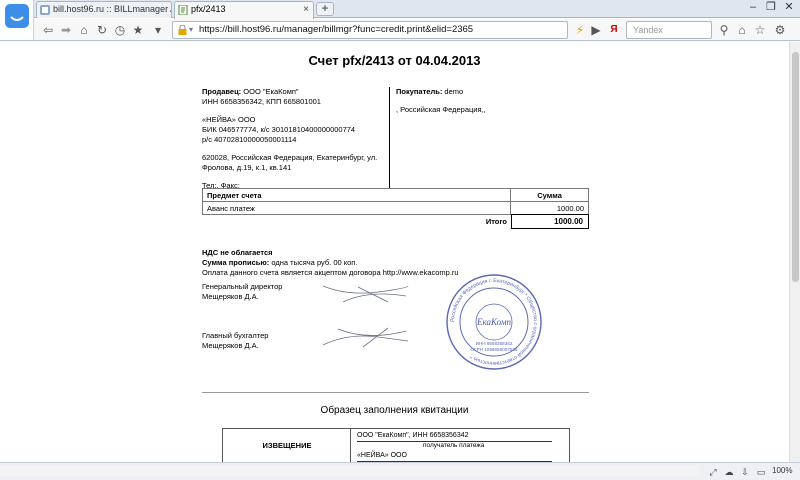  What do you see at coordinates (742, 30) in the screenshot?
I see `home-page-icon: ⌂` at bounding box center [742, 30].